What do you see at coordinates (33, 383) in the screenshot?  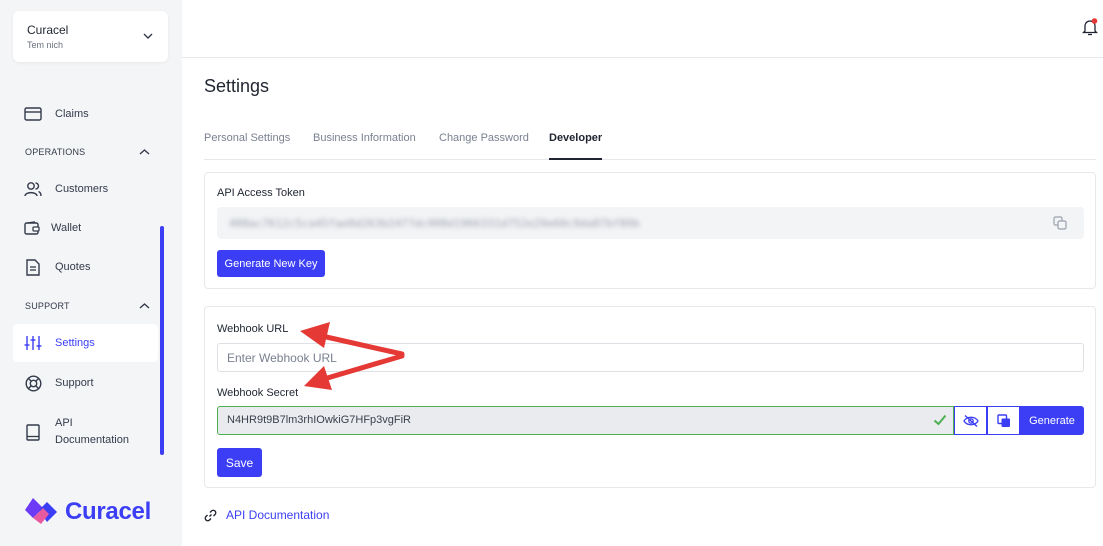 I see `lifebuoy-icon` at bounding box center [33, 383].